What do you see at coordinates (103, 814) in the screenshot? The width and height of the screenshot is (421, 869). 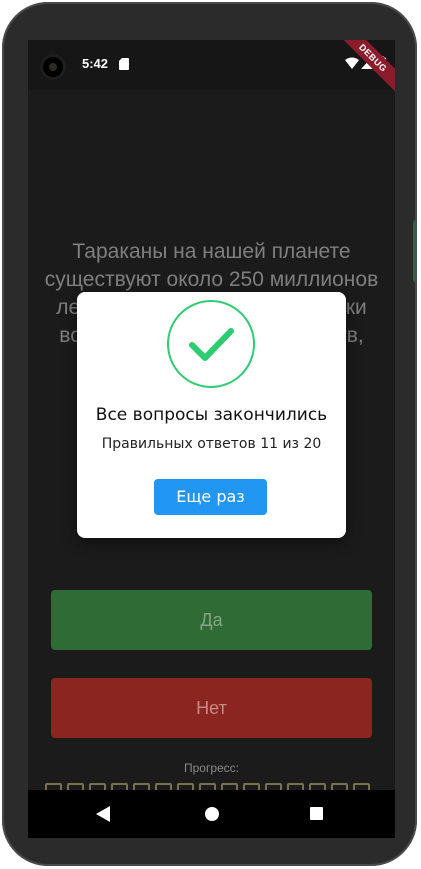 I see `back-icon` at bounding box center [103, 814].